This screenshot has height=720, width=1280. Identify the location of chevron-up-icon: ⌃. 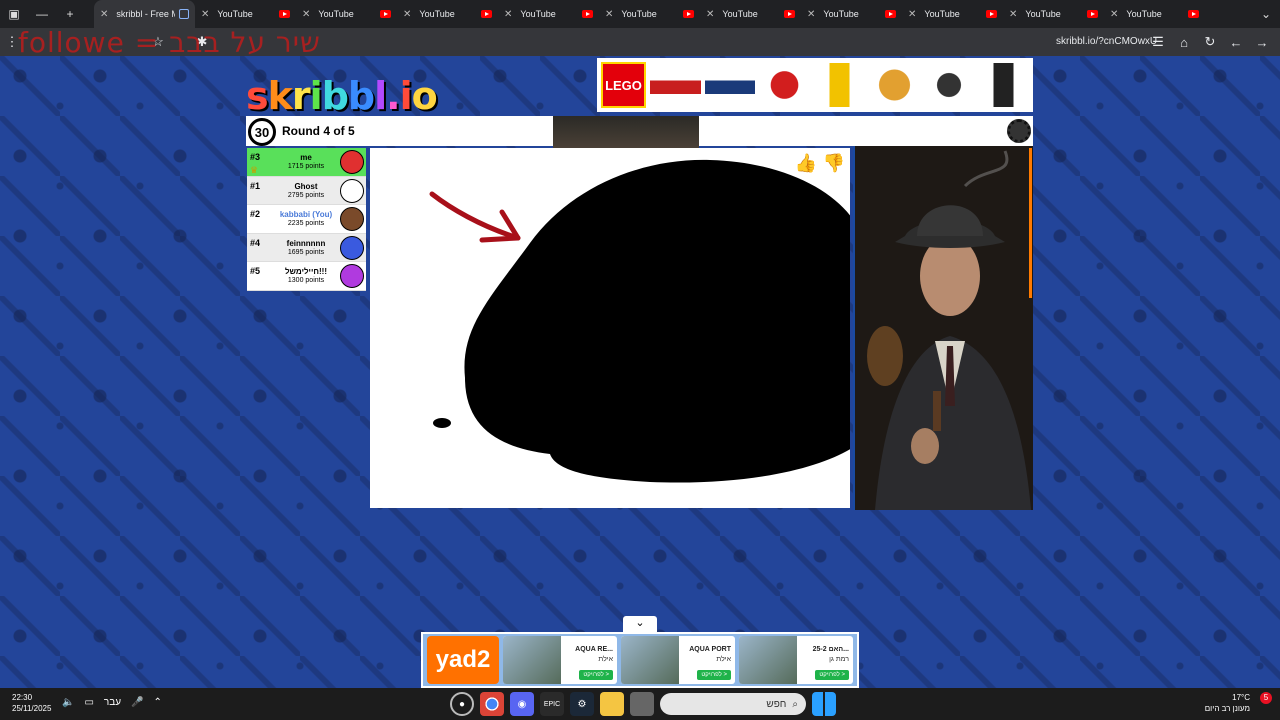
(158, 702).